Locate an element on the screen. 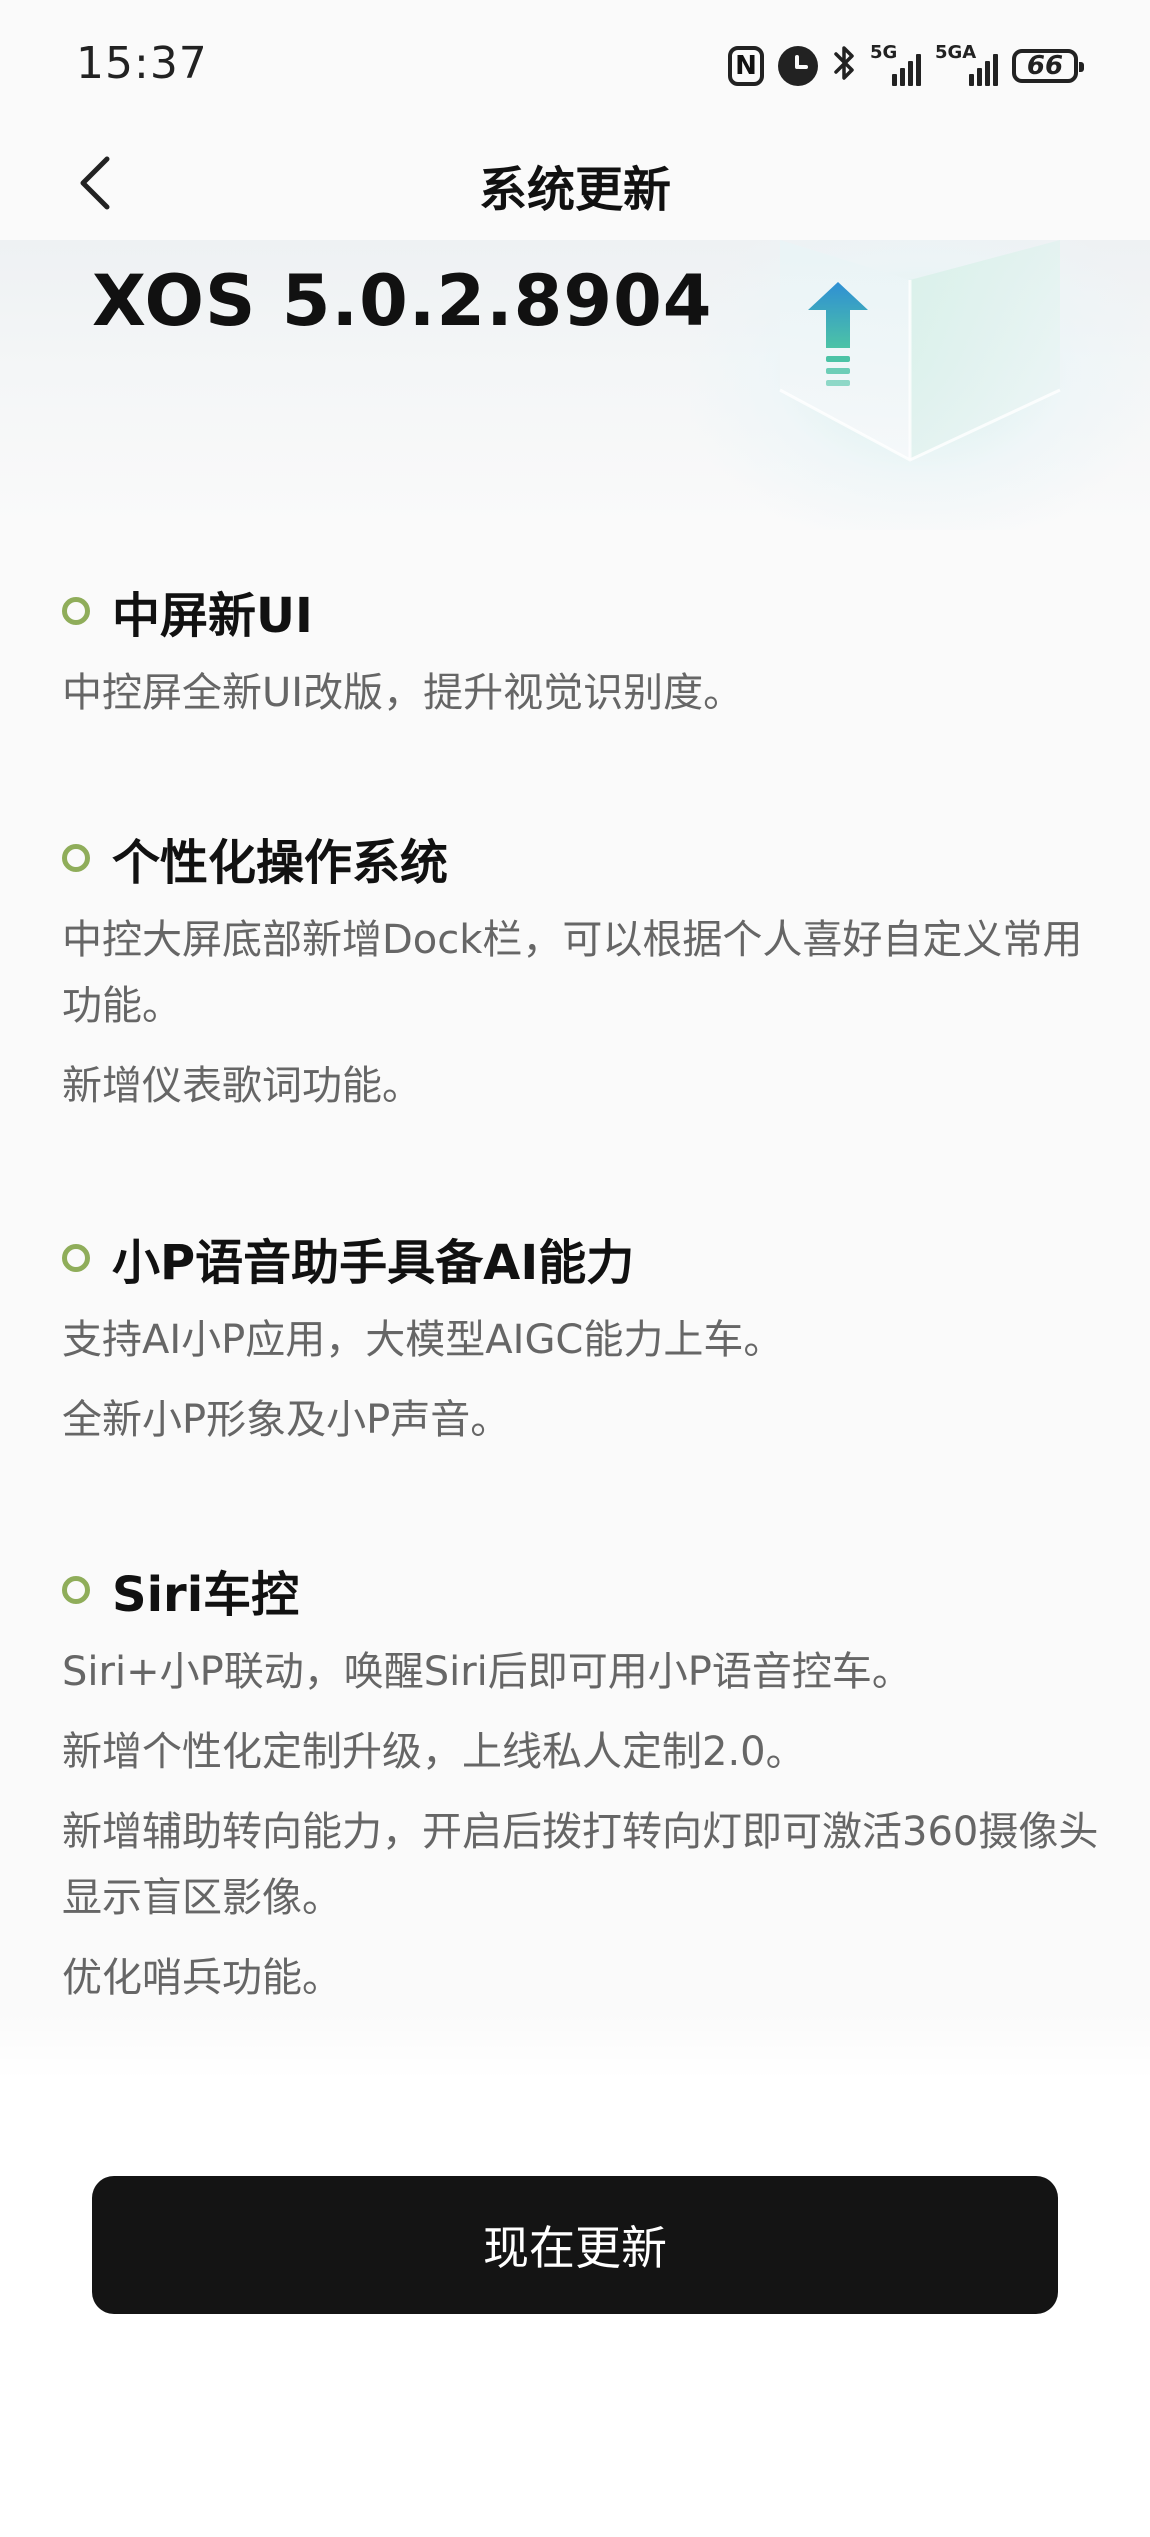  section-title: 小P语音助手具备AI能力 is located at coordinates (373, 1263).